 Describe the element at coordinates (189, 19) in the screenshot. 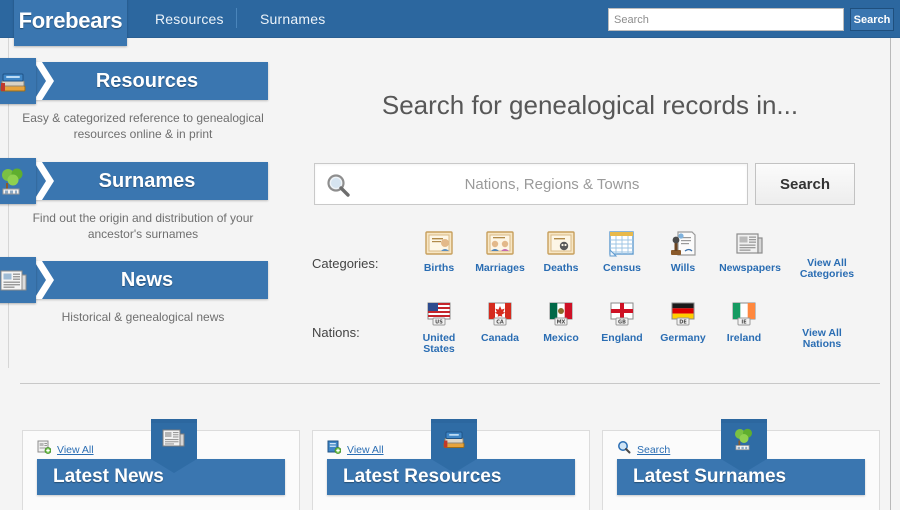

I see `nav-link-resources: Resources` at that location.